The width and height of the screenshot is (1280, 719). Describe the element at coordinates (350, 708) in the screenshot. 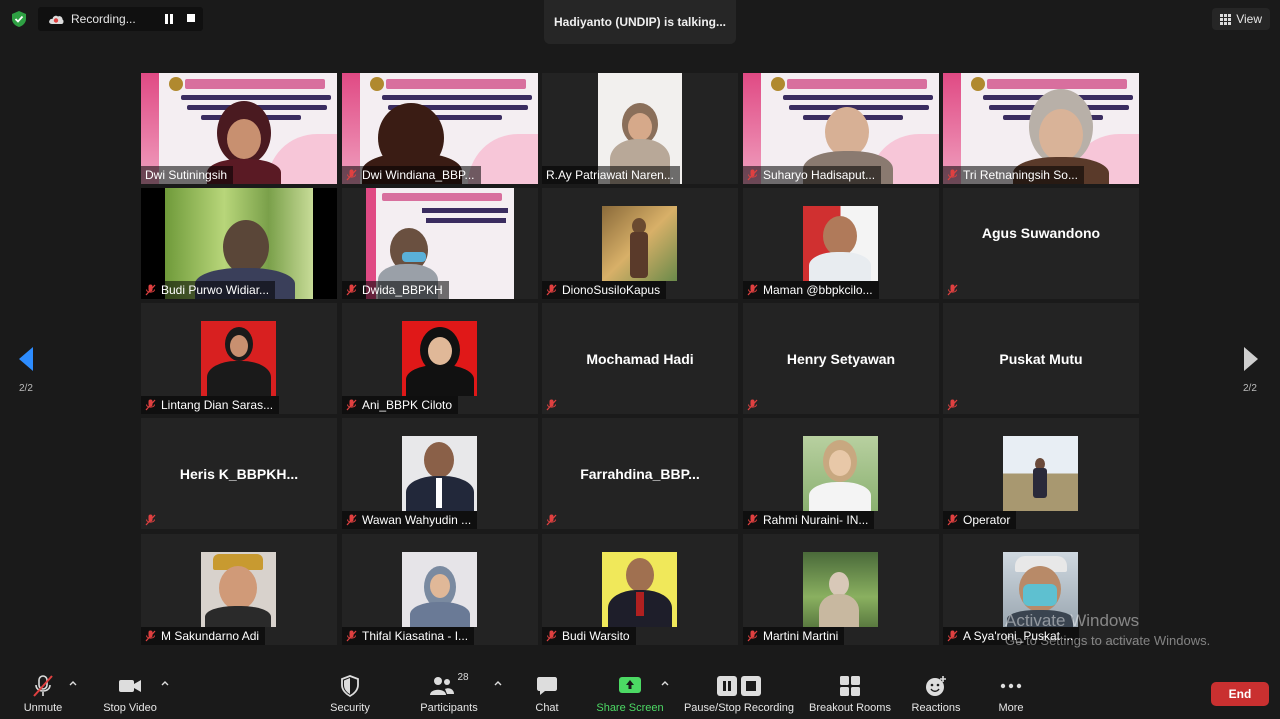

I see `security-label: Security` at that location.